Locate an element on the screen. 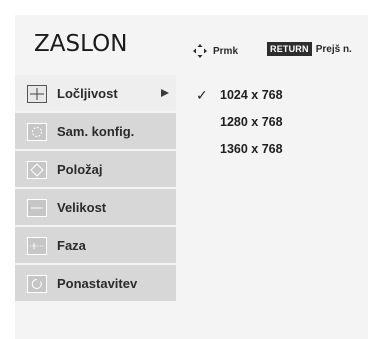 Image resolution: width=368 pixels, height=339 pixels. menu-item-label: Položaj is located at coordinates (80, 169).